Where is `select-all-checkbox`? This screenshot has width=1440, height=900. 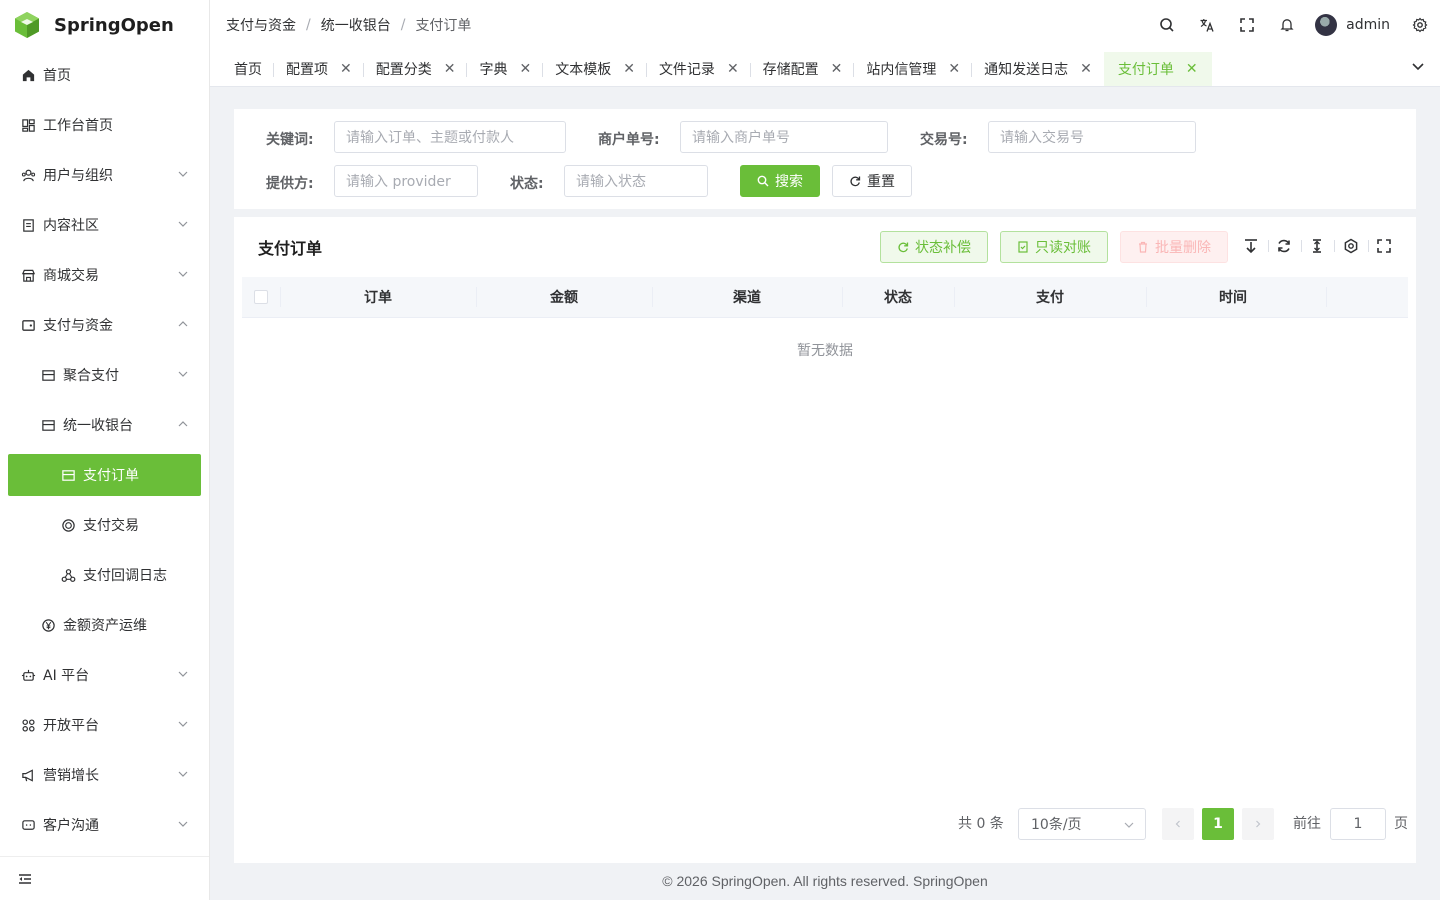 select-all-checkbox is located at coordinates (261, 297).